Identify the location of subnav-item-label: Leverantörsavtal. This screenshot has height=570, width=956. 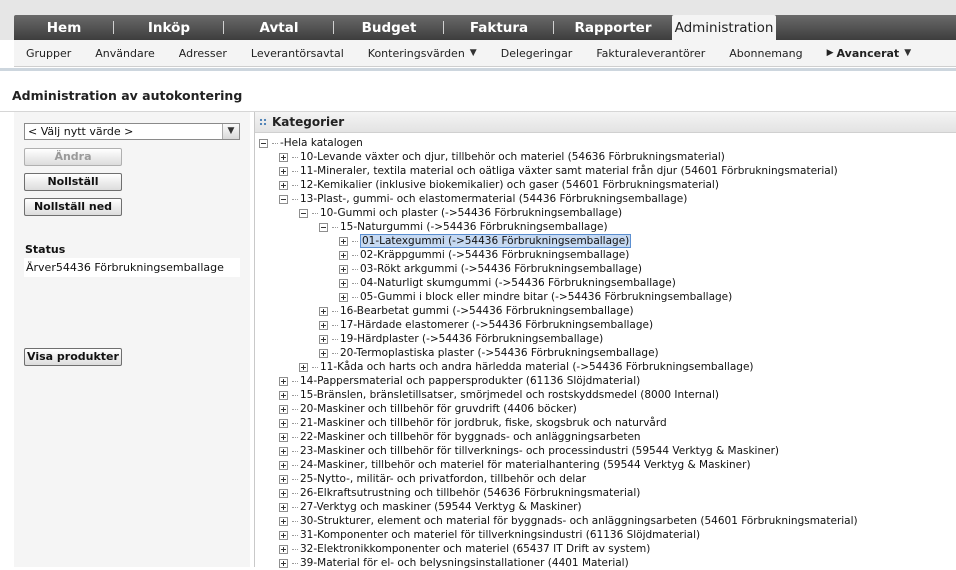
(297, 53).